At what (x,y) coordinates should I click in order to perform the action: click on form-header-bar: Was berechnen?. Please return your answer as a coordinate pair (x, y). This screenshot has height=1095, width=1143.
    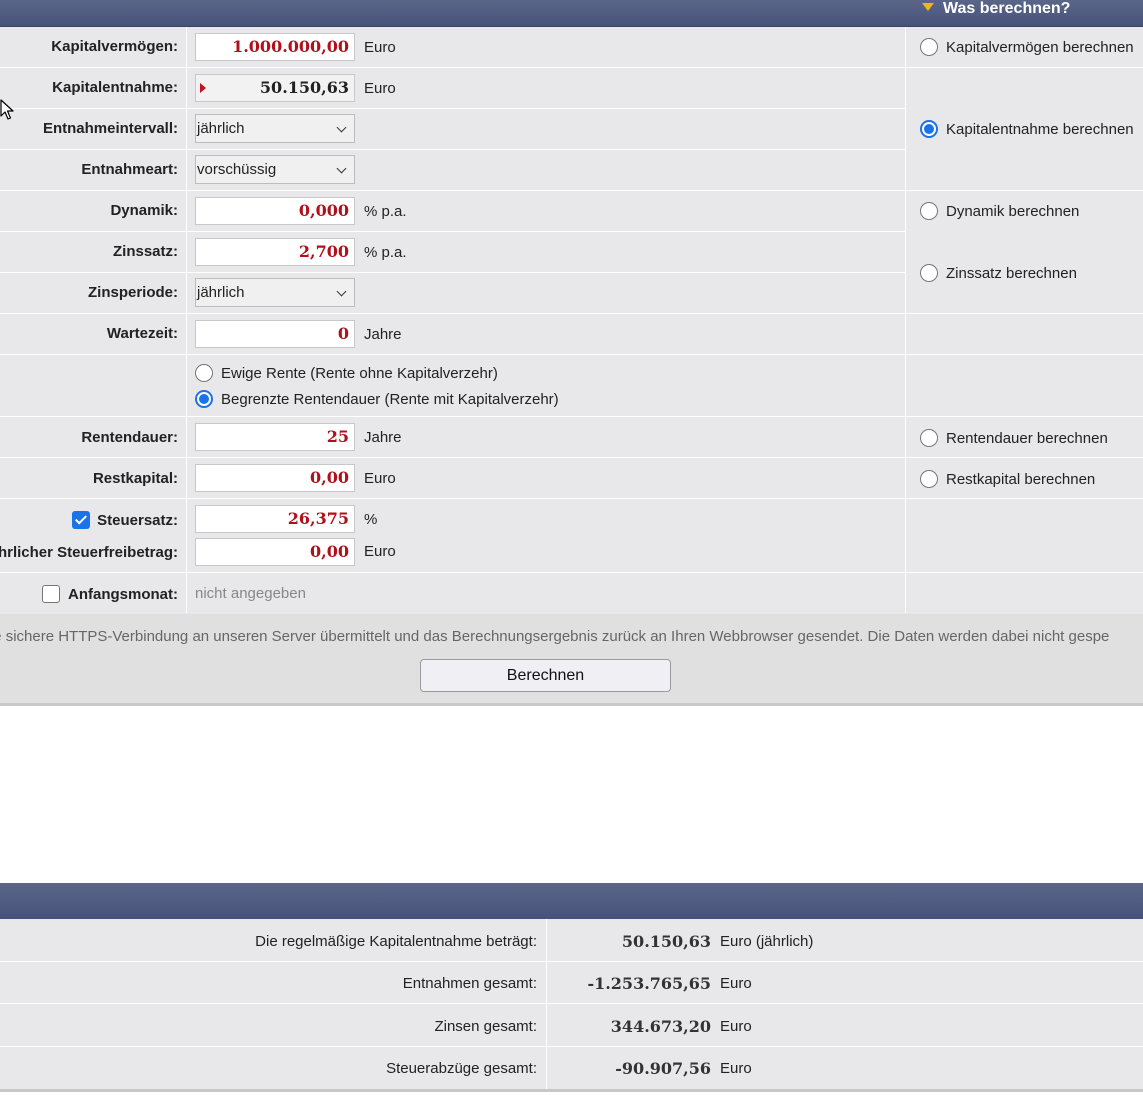
    Looking at the image, I should click on (571, 13).